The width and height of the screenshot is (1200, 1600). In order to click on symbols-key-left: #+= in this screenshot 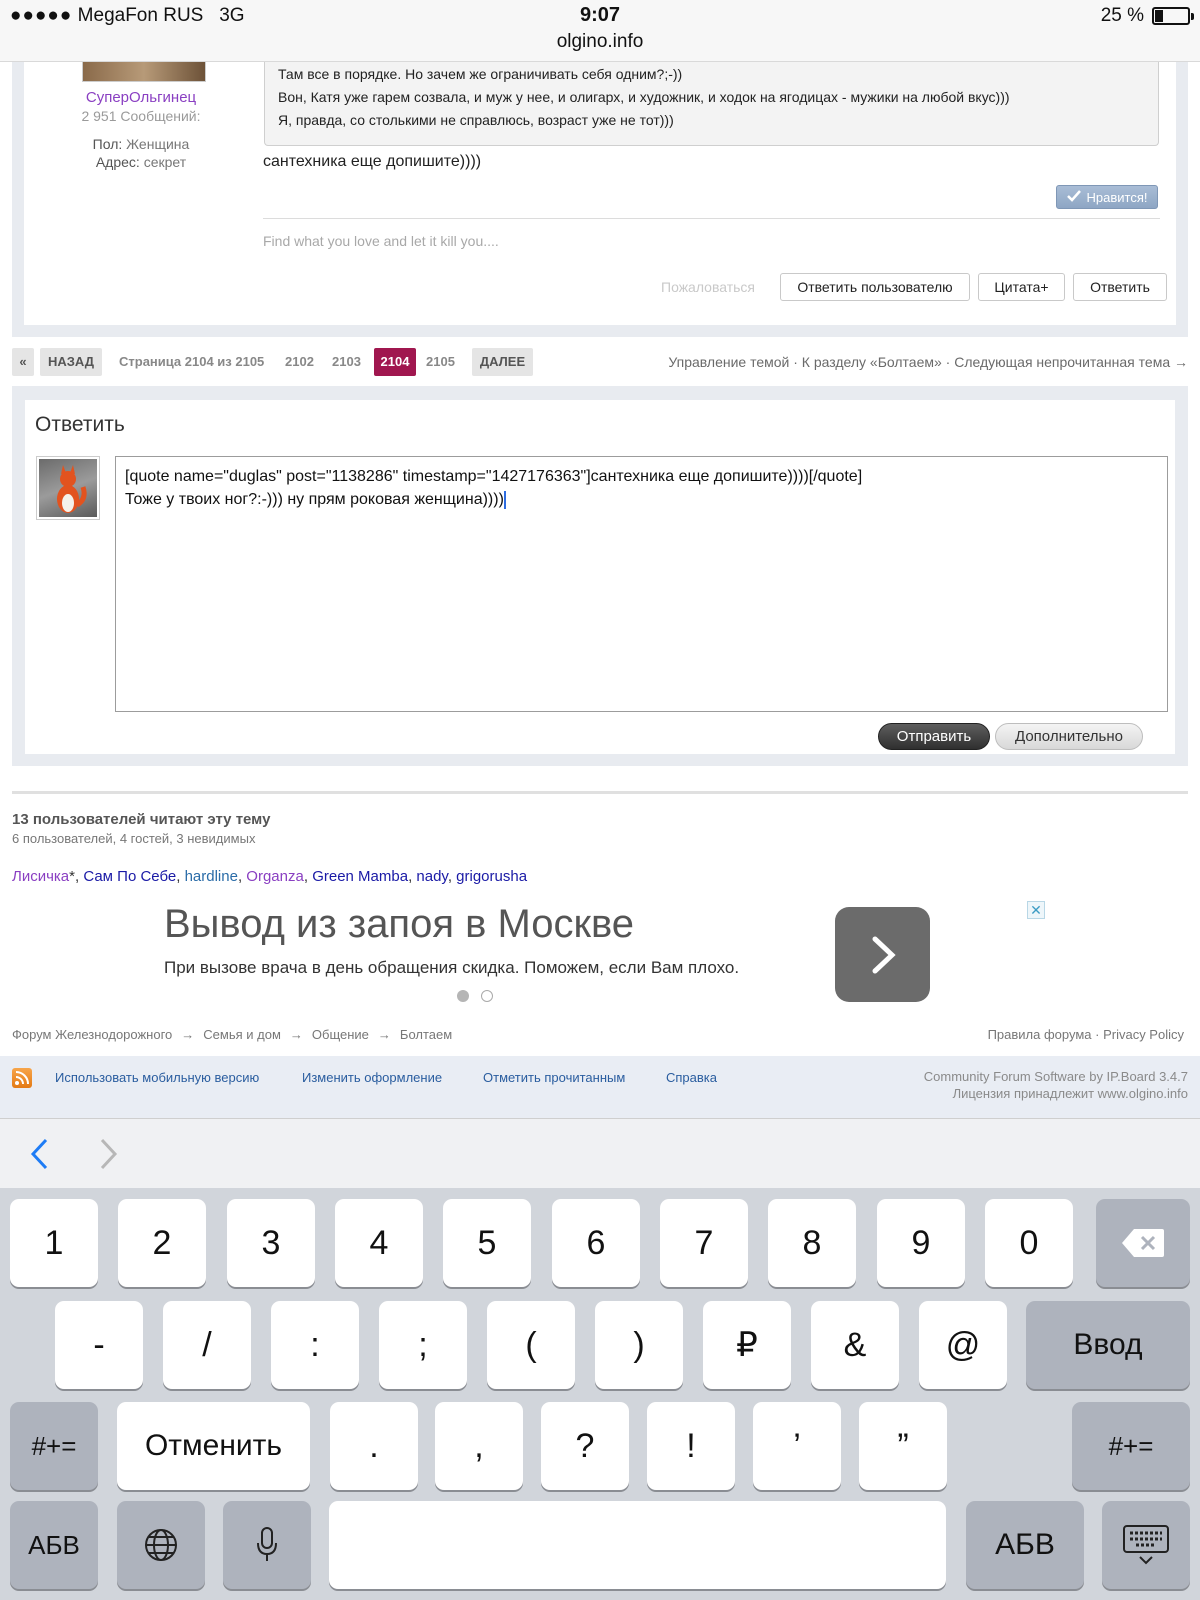, I will do `click(54, 1446)`.